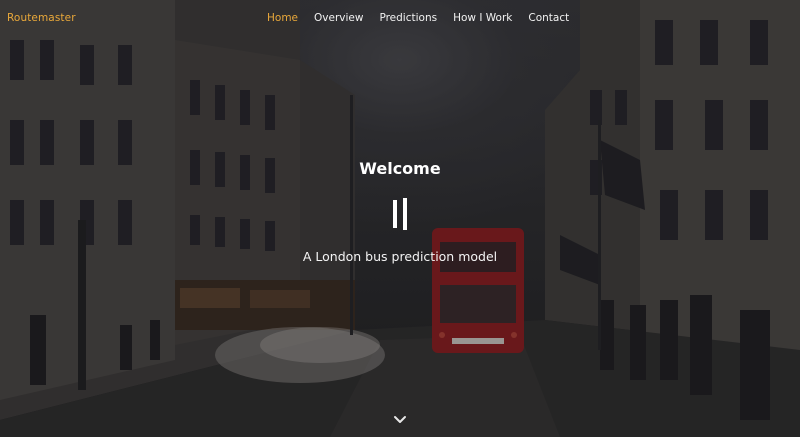 This screenshot has width=800, height=437. Describe the element at coordinates (482, 18) in the screenshot. I see `nav-item-how-i-work: How I Work` at that location.